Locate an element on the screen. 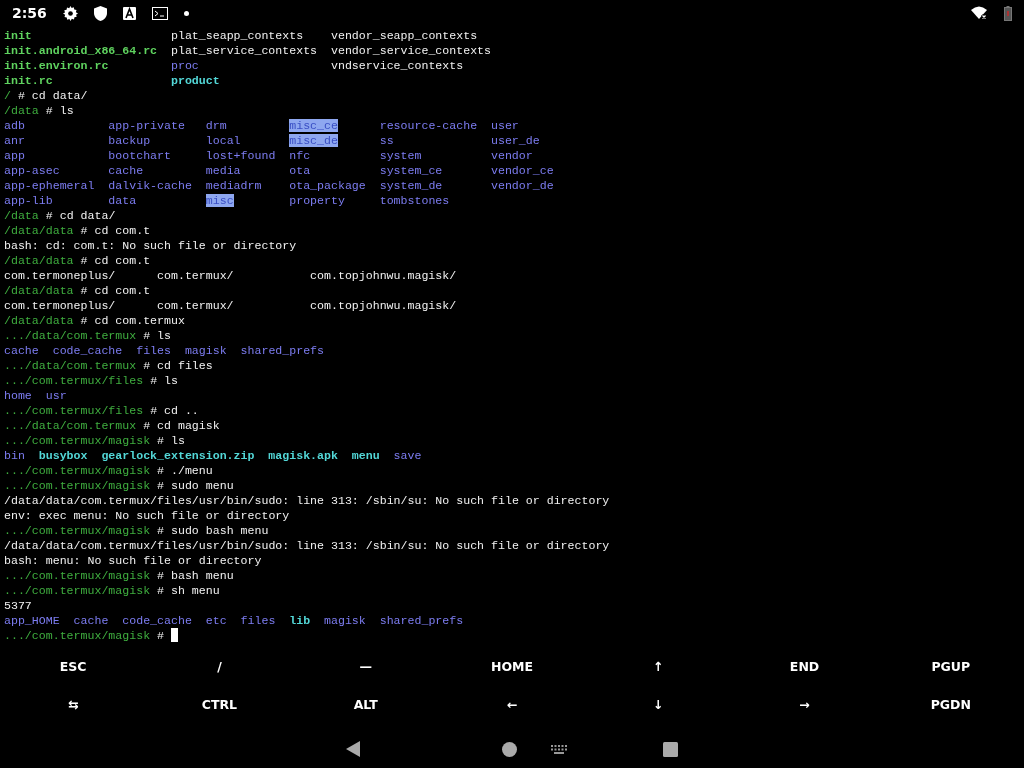 The height and width of the screenshot is (768, 1024). file-name: adb is located at coordinates (14, 125).